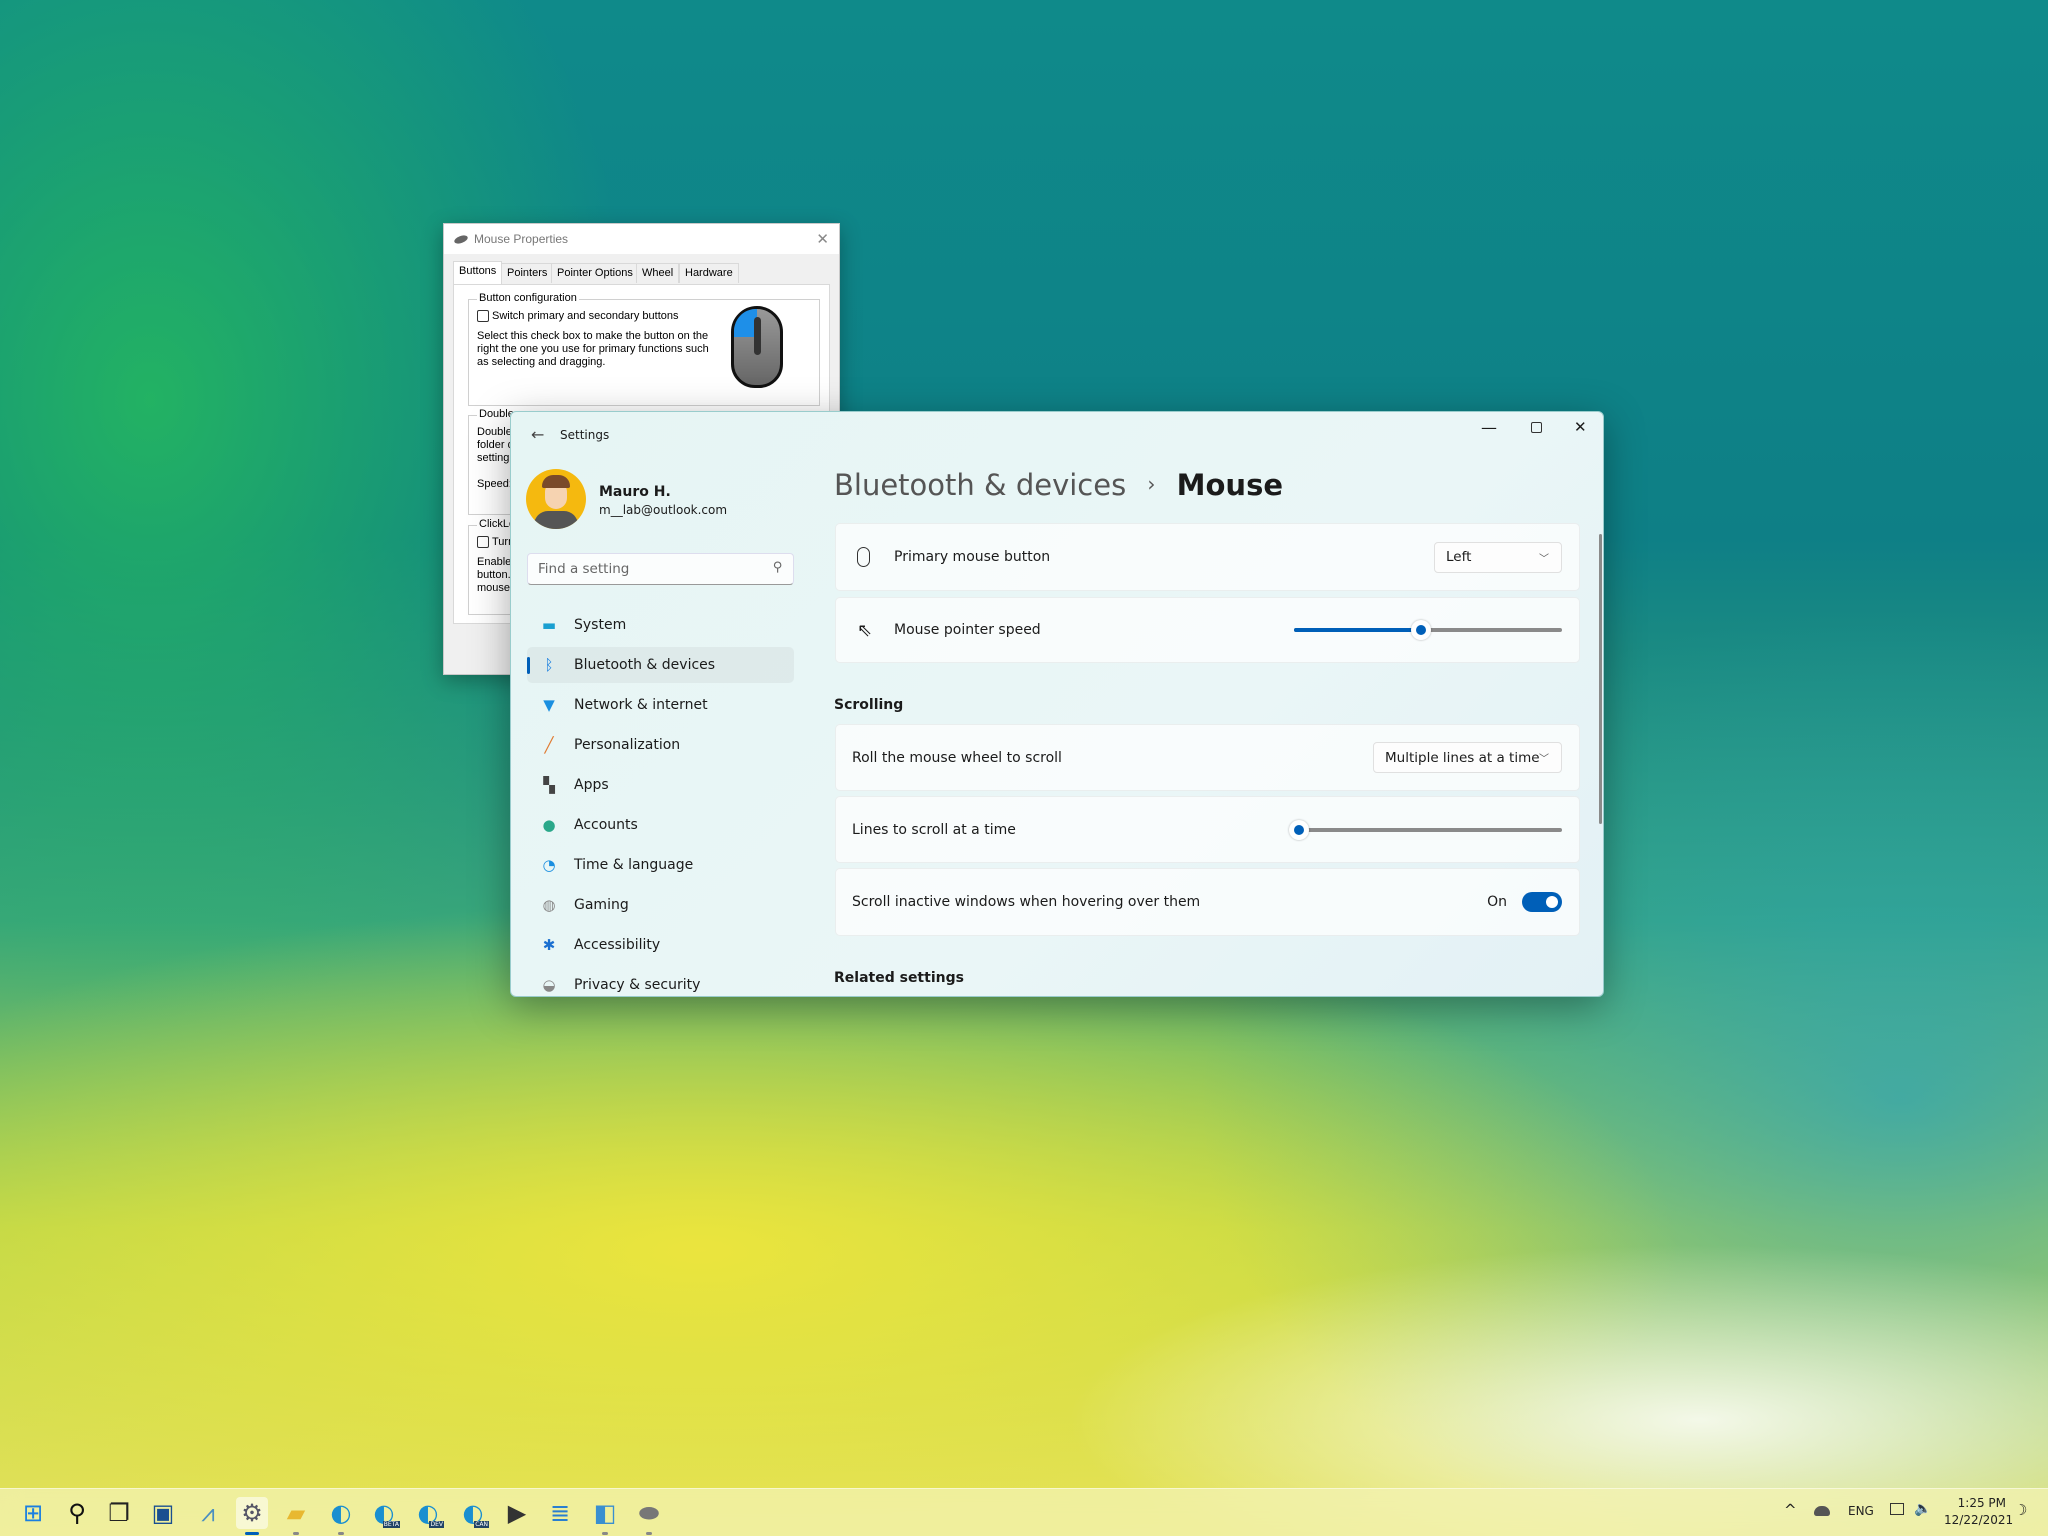 The height and width of the screenshot is (1536, 2048). What do you see at coordinates (869, 705) in the screenshot?
I see `section-header-scrolling: Scrolling` at bounding box center [869, 705].